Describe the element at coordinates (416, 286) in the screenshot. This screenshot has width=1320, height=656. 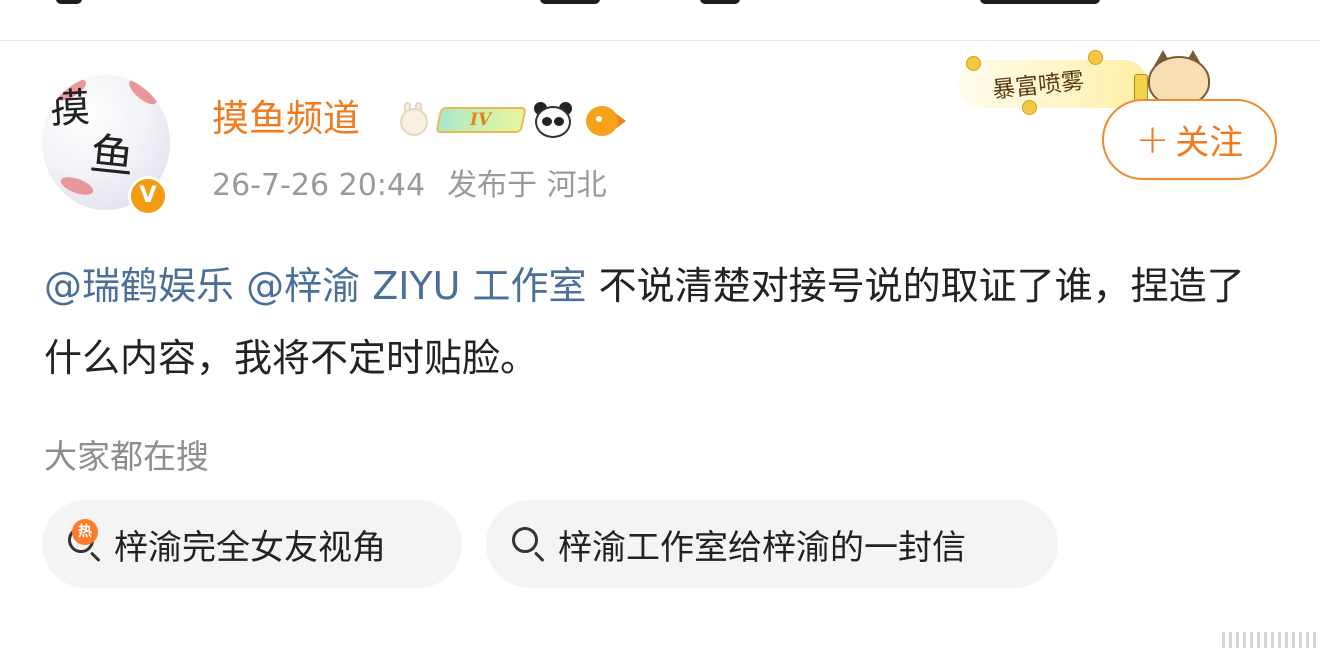
I see `mention-link: @梓渝 ZIYU 工作室` at that location.